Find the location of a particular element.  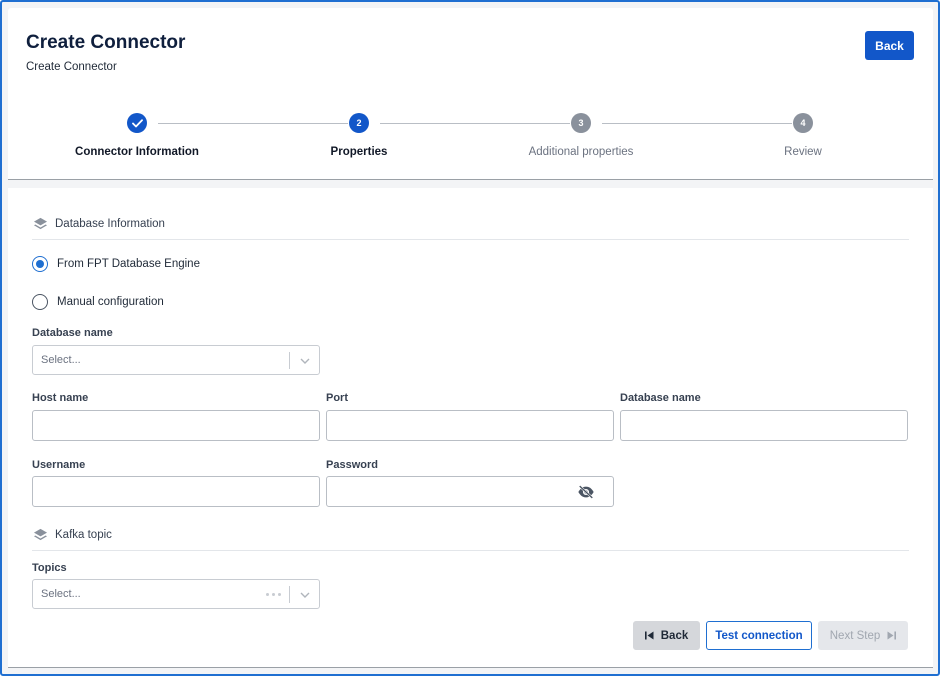

username-label: Username is located at coordinates (59, 465).